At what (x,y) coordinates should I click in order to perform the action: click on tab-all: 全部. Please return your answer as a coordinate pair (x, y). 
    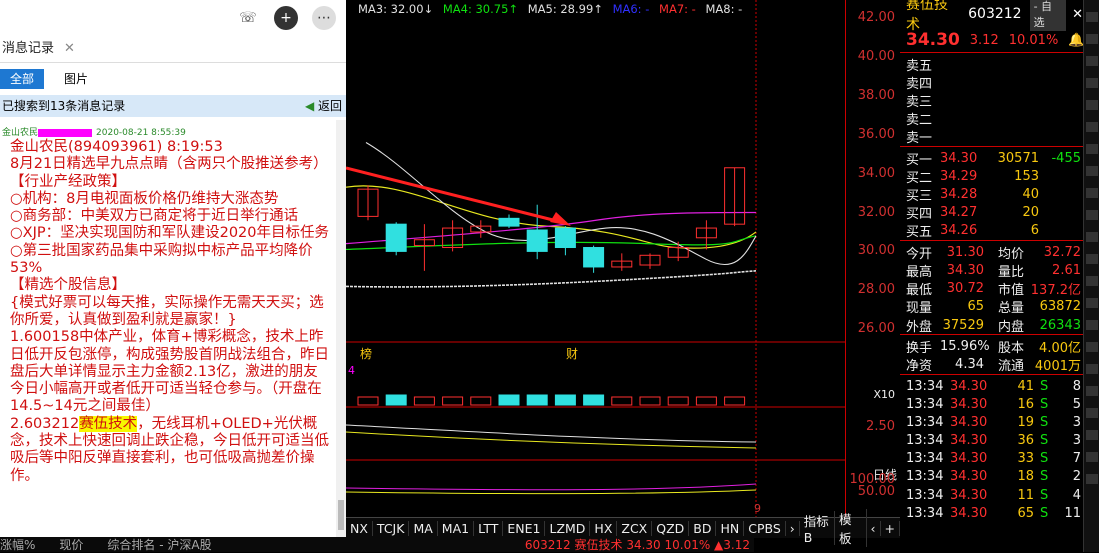
    Looking at the image, I should click on (22, 79).